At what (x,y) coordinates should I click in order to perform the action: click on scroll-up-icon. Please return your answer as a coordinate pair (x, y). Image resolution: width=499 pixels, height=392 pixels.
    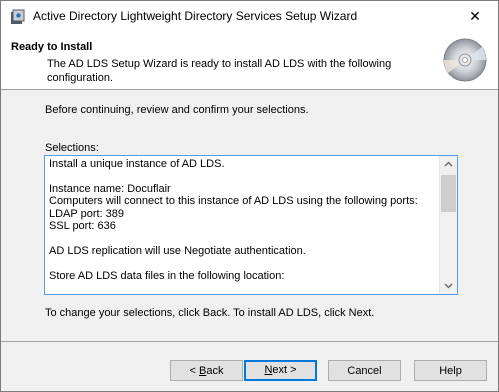
    Looking at the image, I should click on (448, 164).